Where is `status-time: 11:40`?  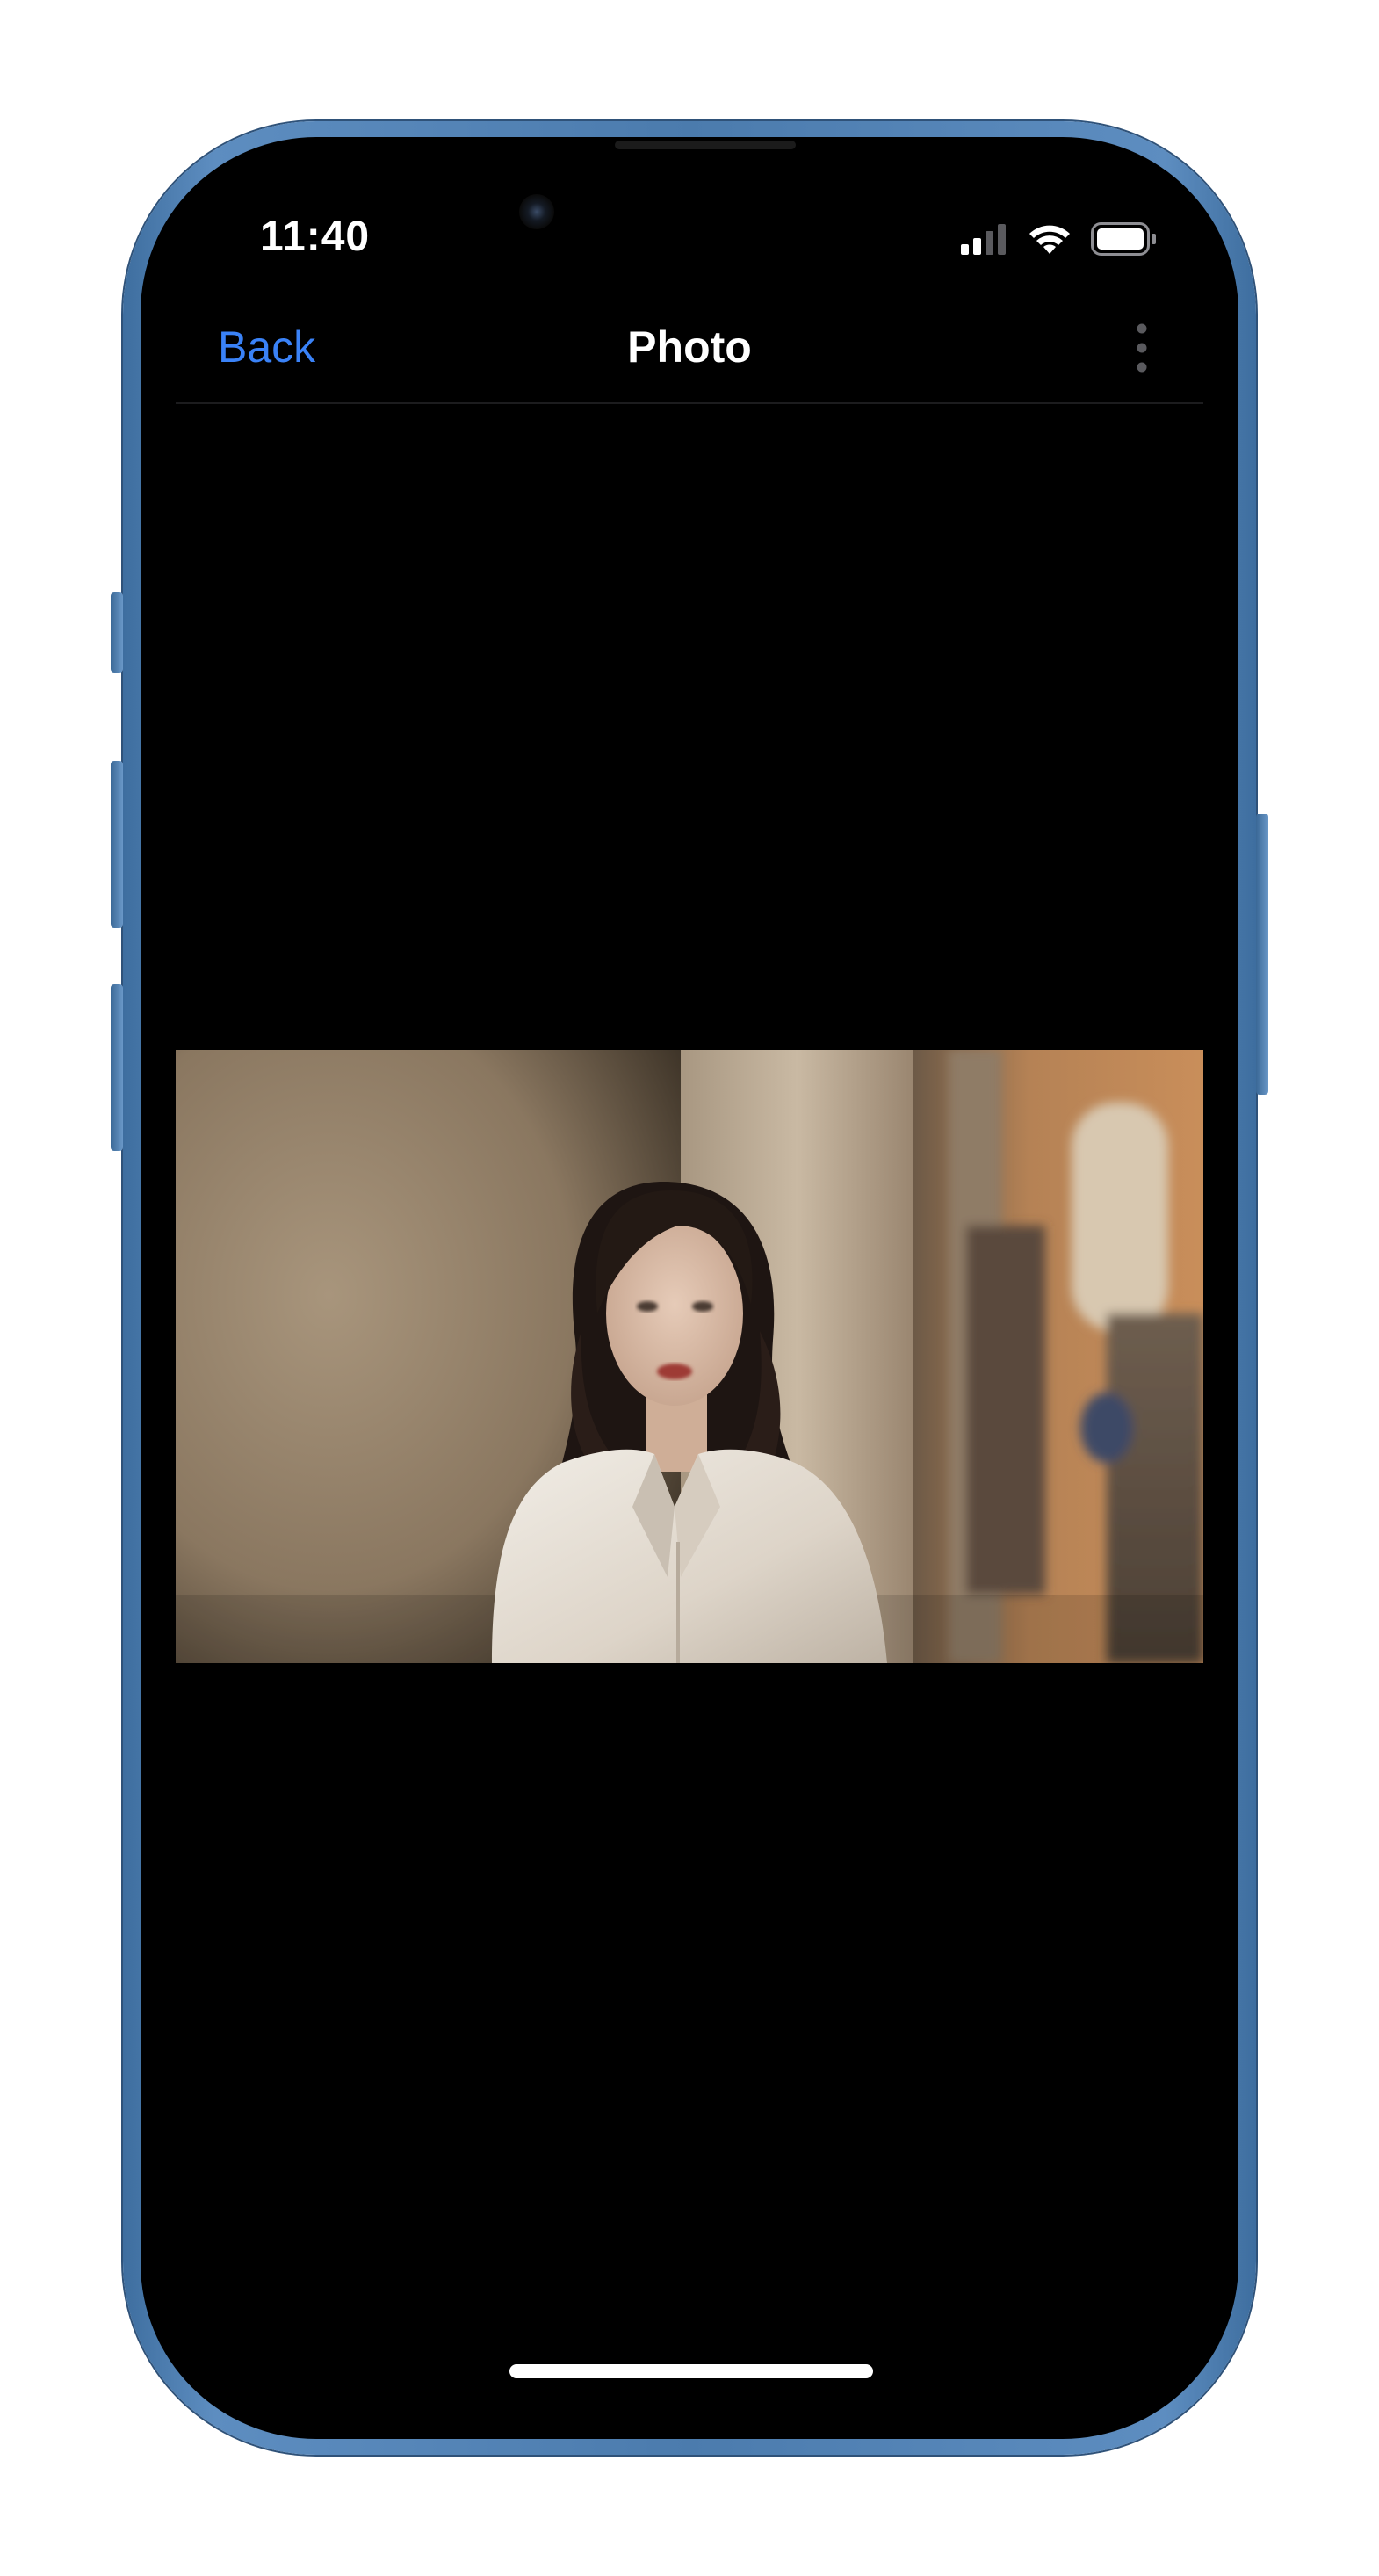 status-time: 11:40 is located at coordinates (315, 236).